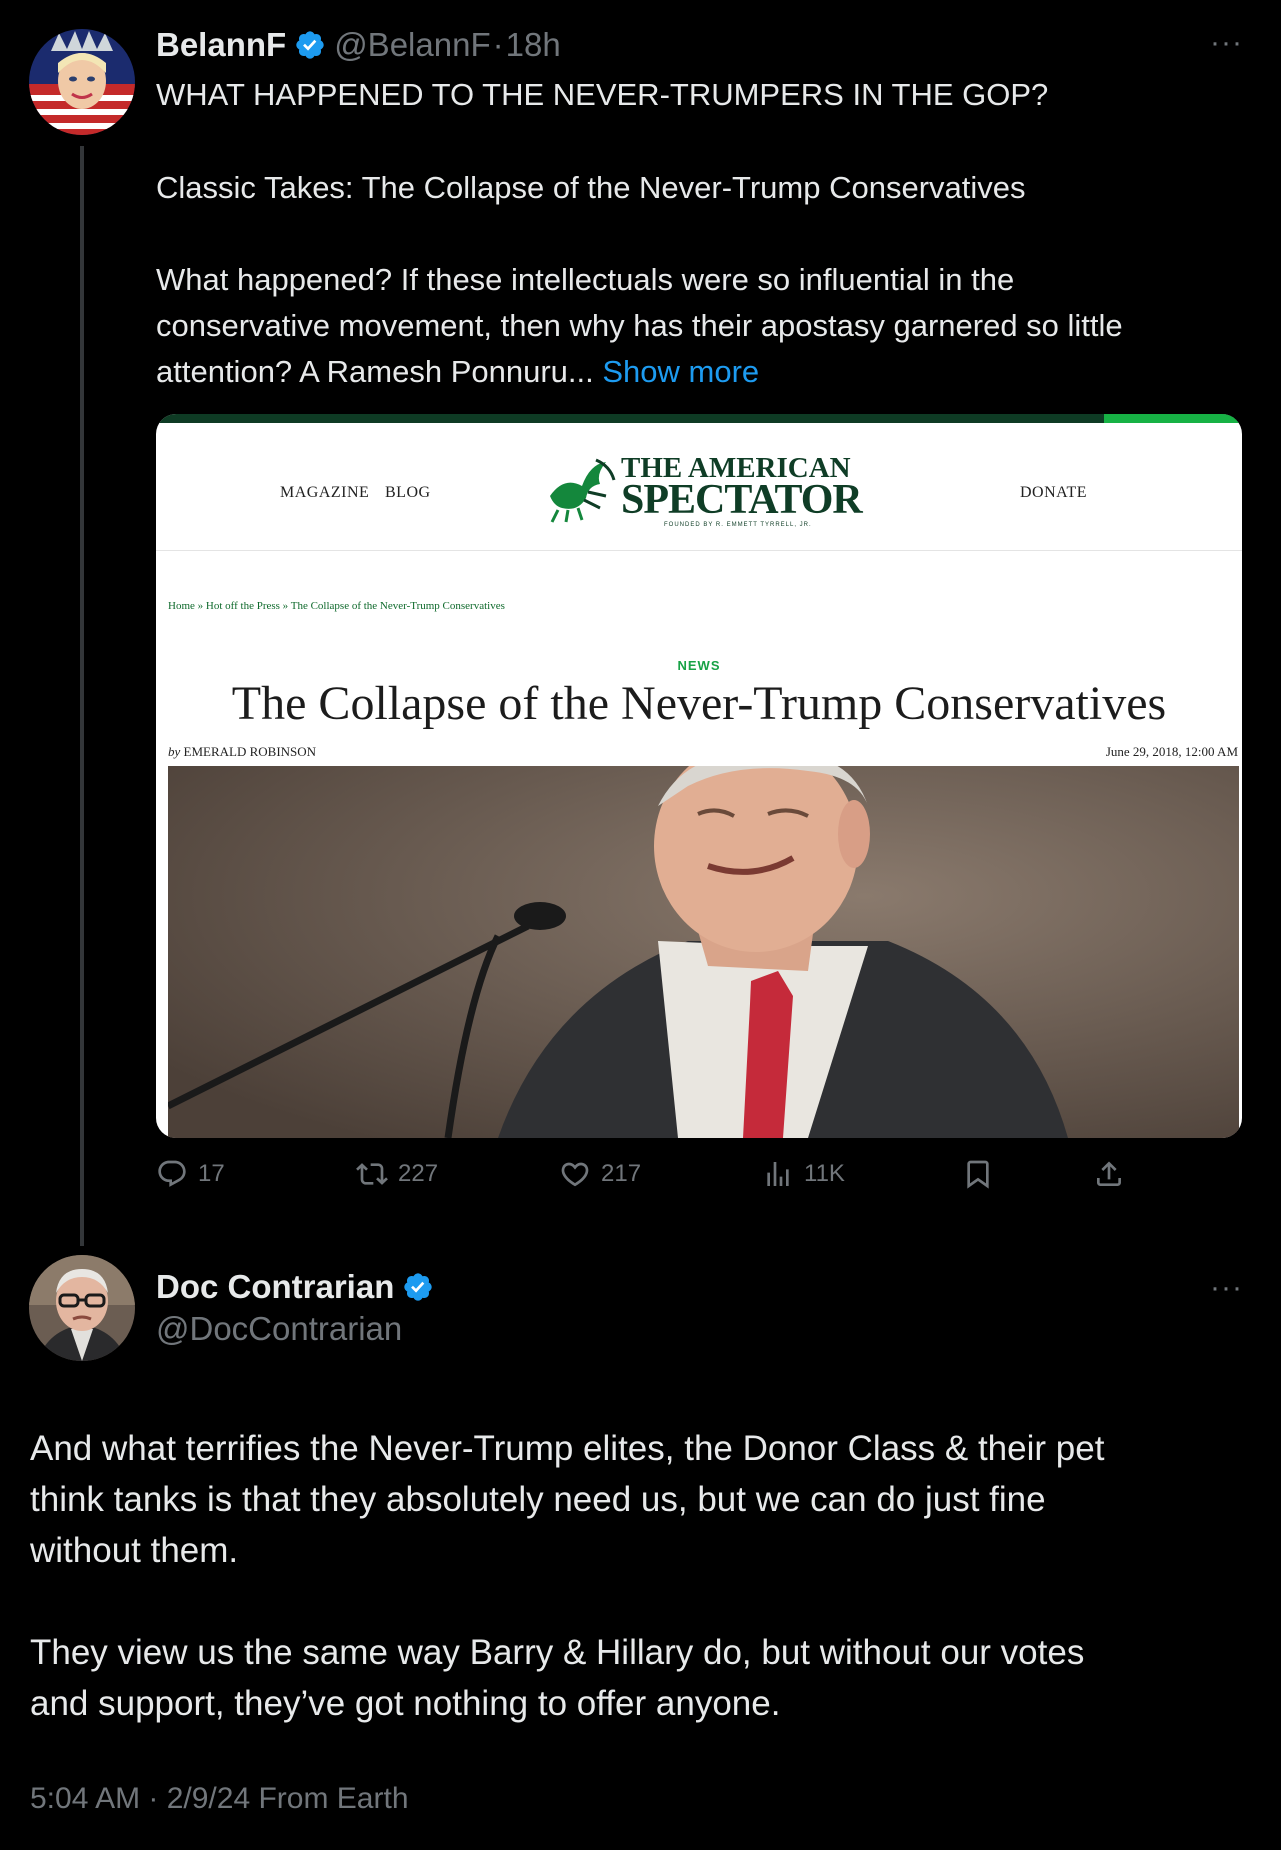 Image resolution: width=1281 pixels, height=1850 pixels. What do you see at coordinates (824, 1173) in the screenshot?
I see `views-count: 11K` at bounding box center [824, 1173].